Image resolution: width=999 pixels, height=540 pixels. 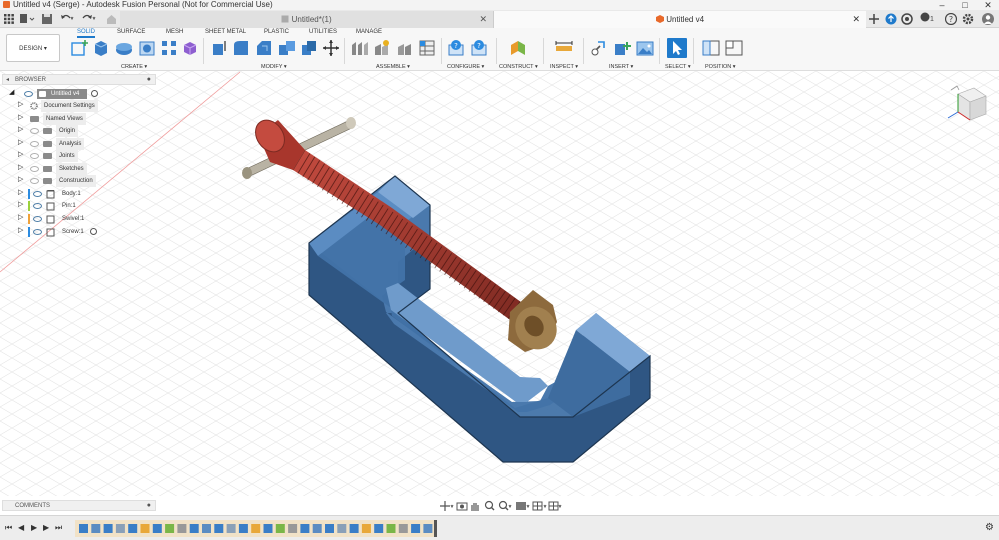 I want to click on tab-untitled-1: Untitled*(1) ✕, so click(x=307, y=19).